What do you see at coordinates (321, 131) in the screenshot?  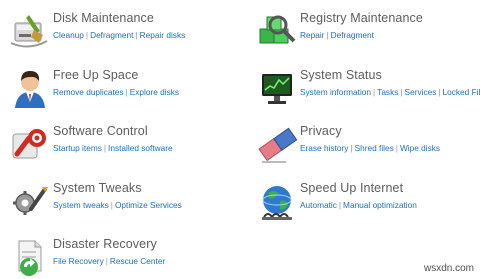 I see `tile-title: Privacy` at bounding box center [321, 131].